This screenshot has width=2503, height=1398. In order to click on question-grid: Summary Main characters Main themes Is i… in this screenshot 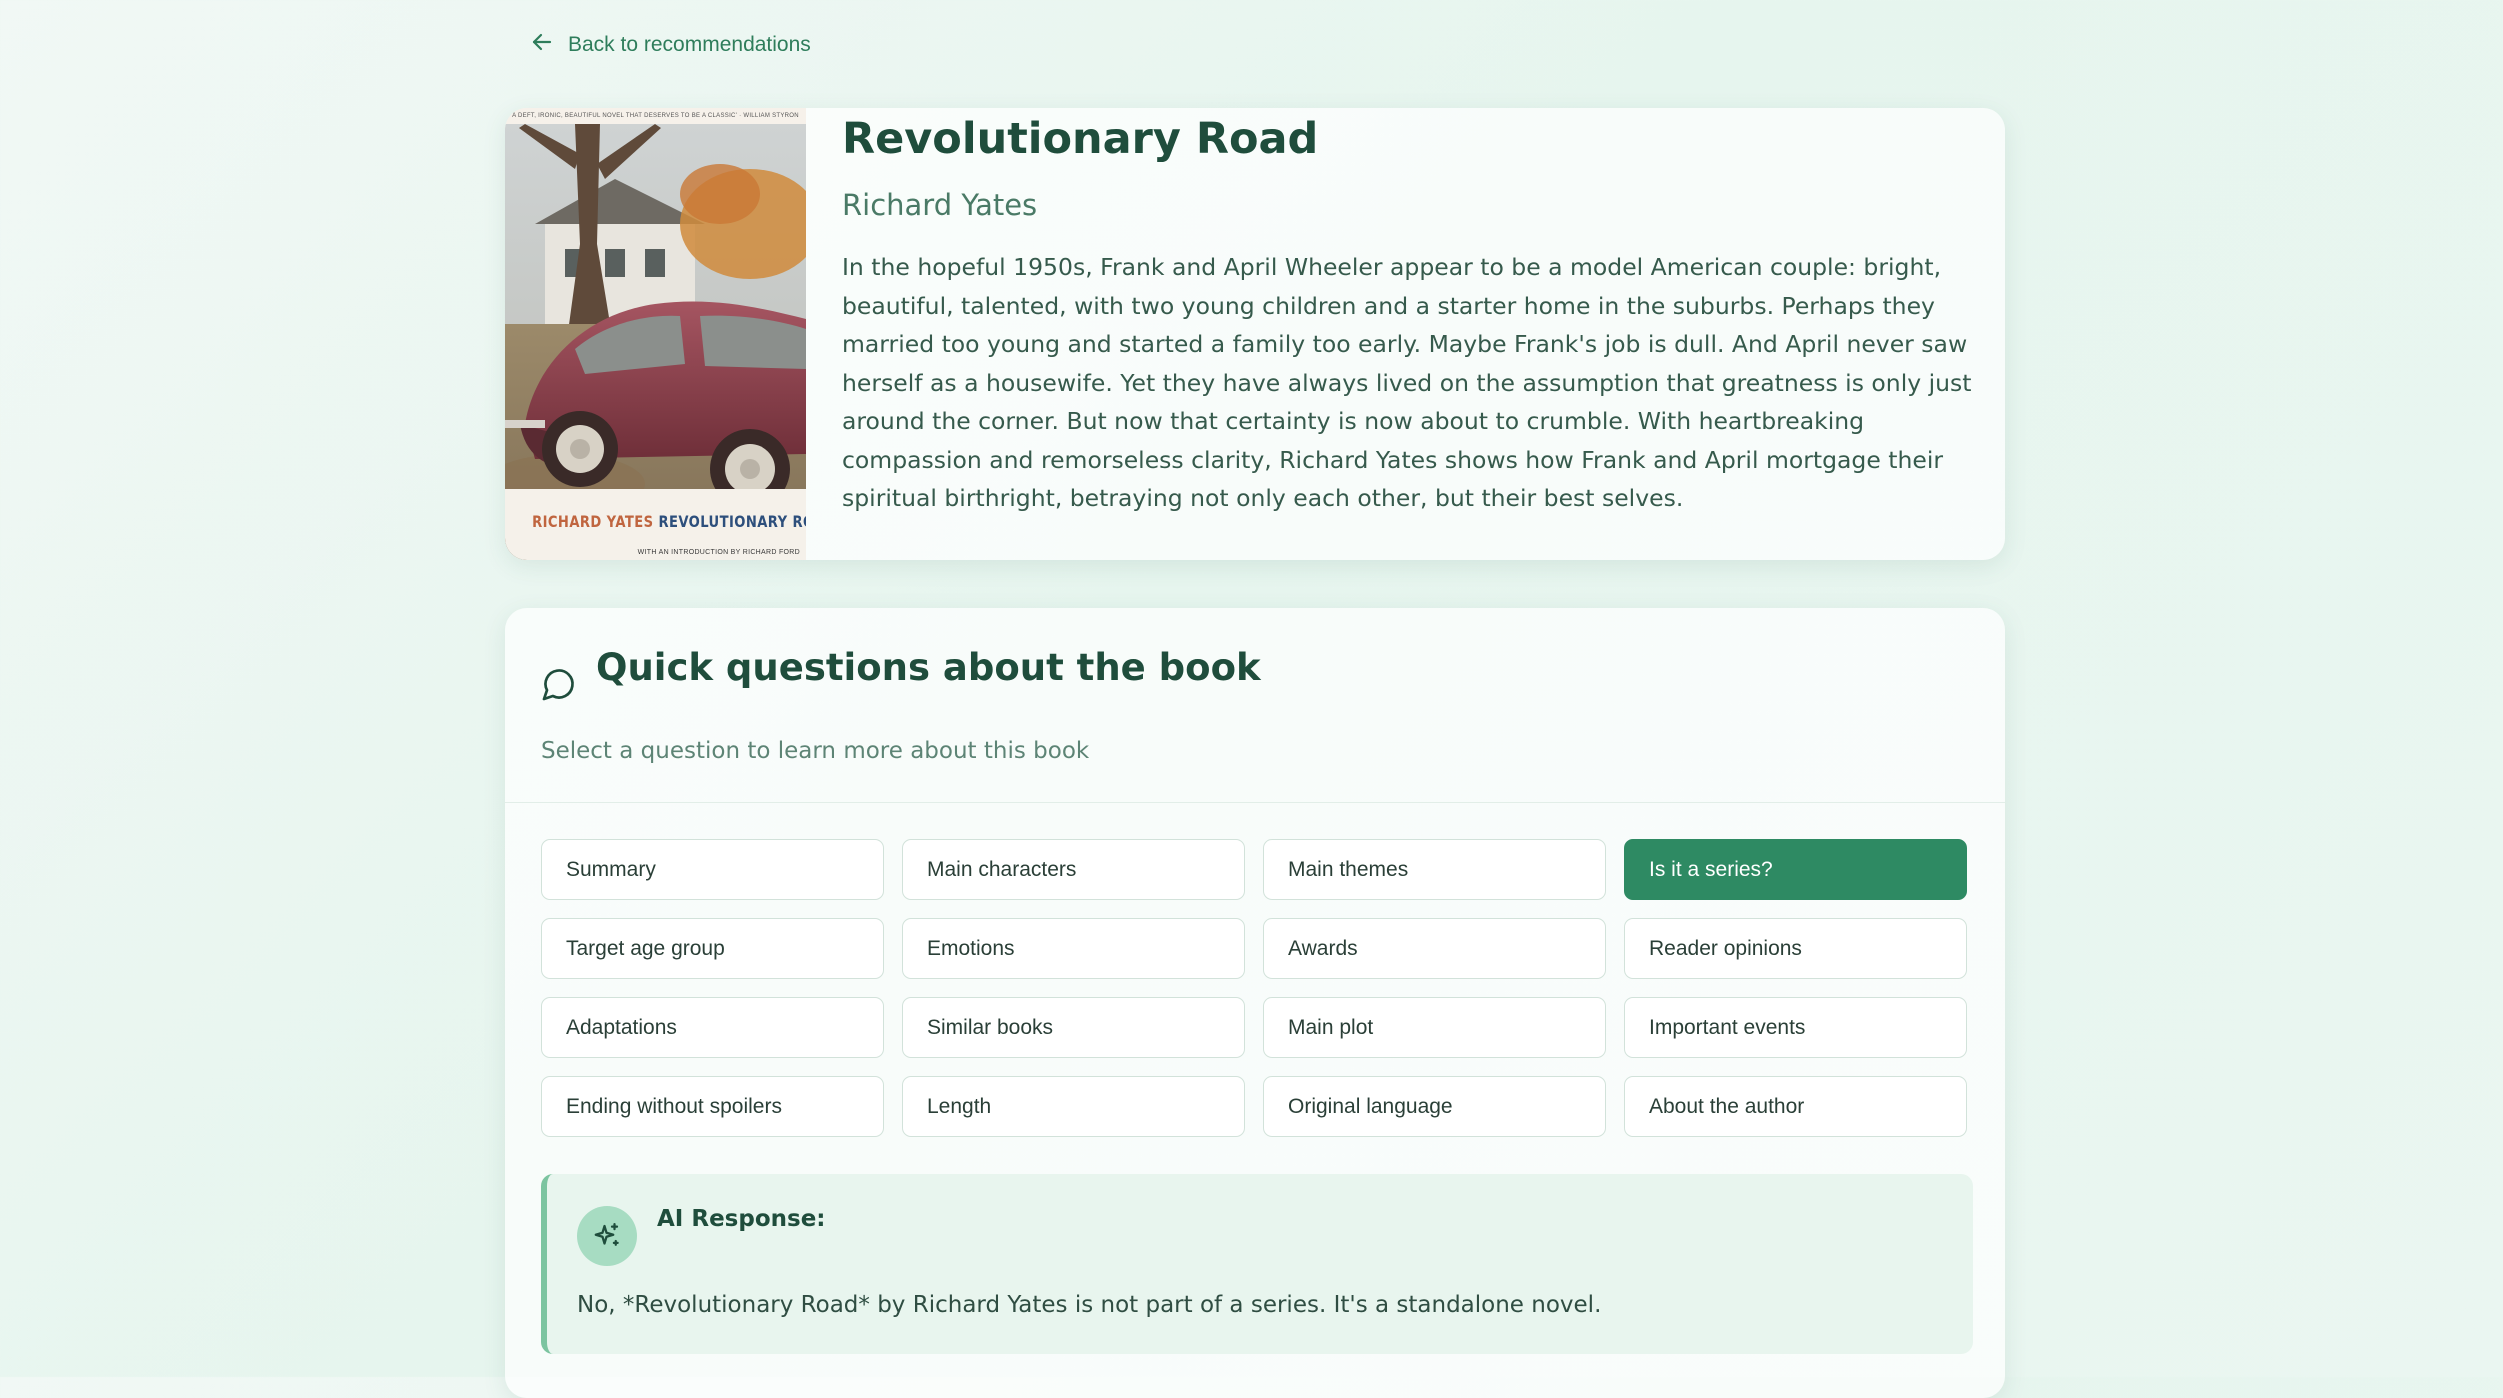, I will do `click(1257, 988)`.